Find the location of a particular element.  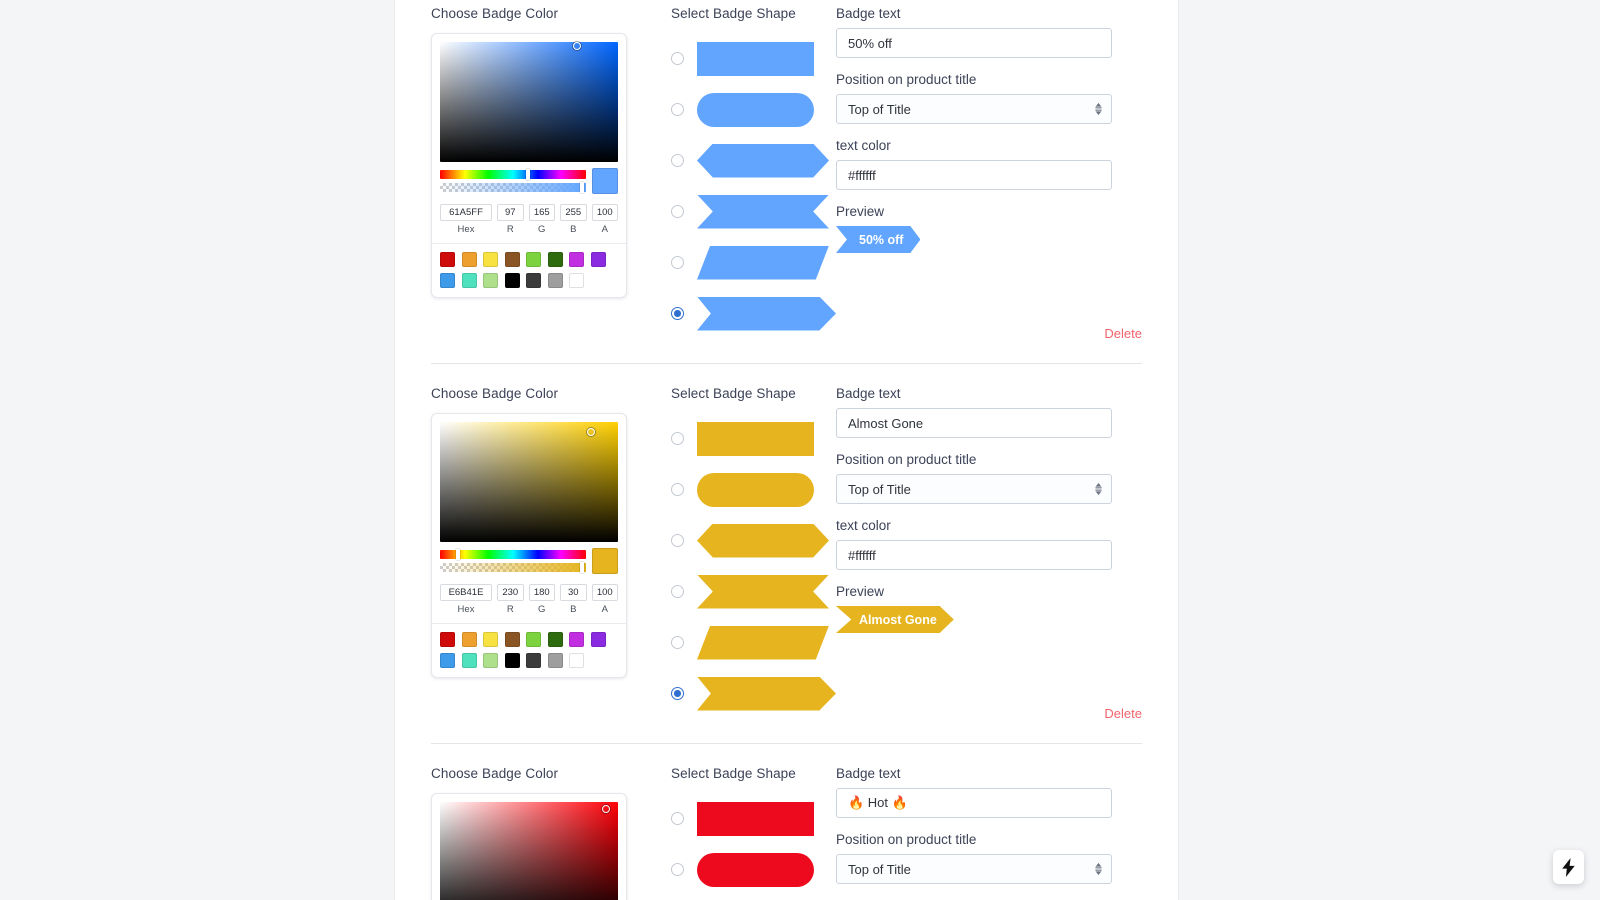

text-color-input is located at coordinates (974, 555).